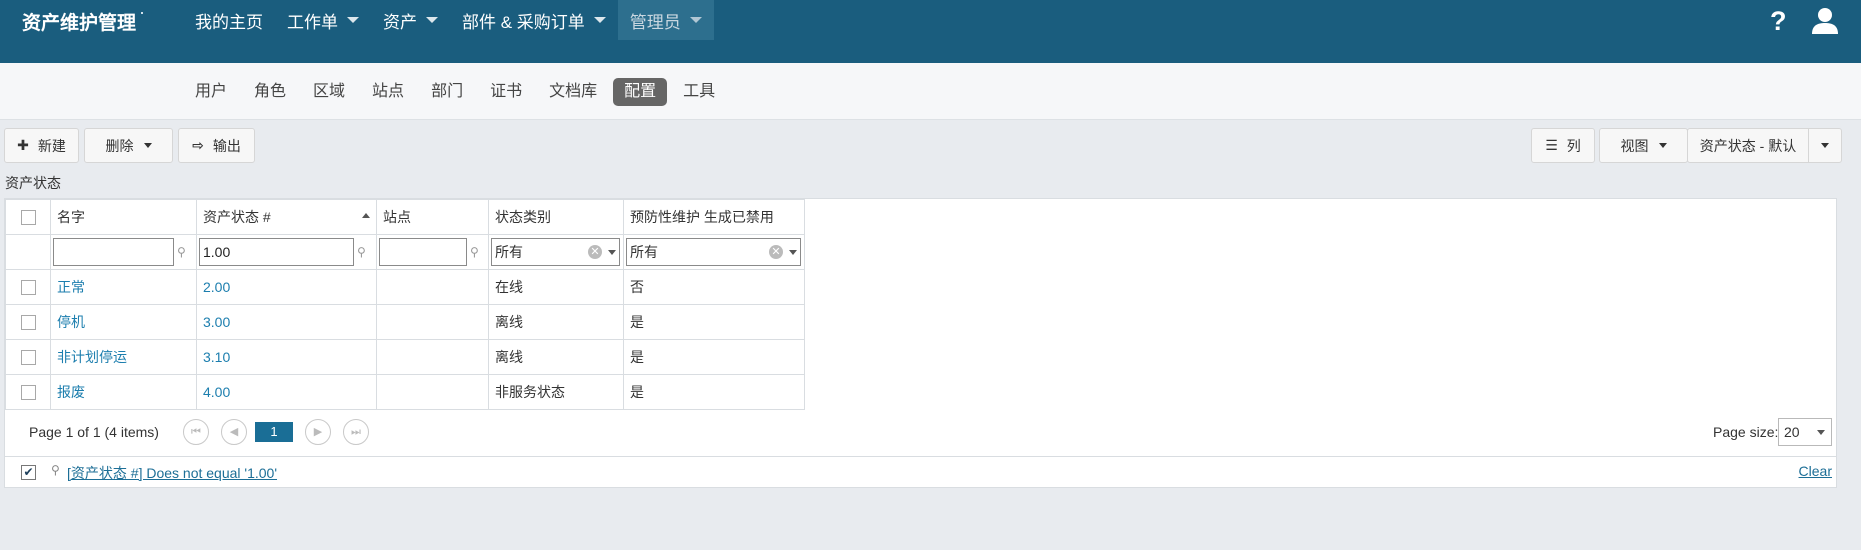 Image resolution: width=1861 pixels, height=550 pixels. Describe the element at coordinates (699, 92) in the screenshot. I see `tab-tools: 工具` at that location.